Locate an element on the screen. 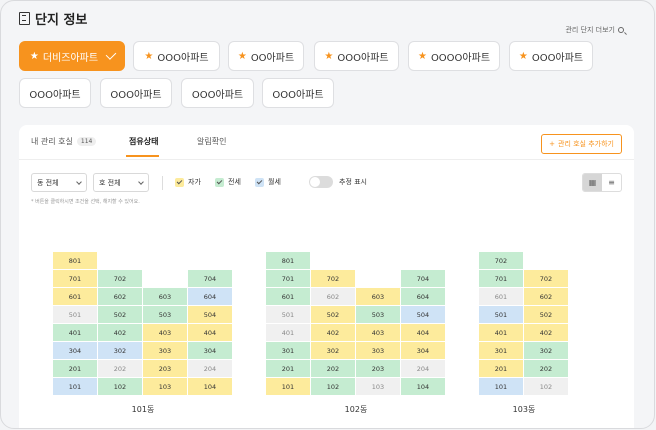 The image size is (656, 430). building-select: 동 전체 is located at coordinates (59, 182).